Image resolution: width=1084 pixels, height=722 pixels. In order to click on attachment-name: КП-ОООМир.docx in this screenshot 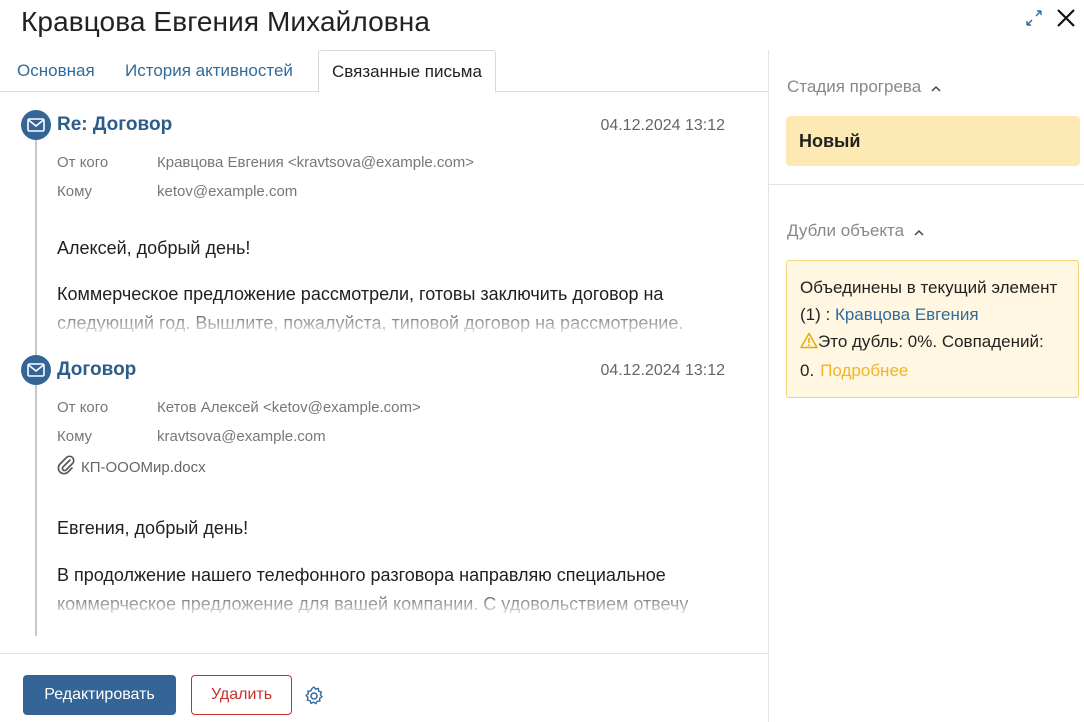, I will do `click(143, 467)`.